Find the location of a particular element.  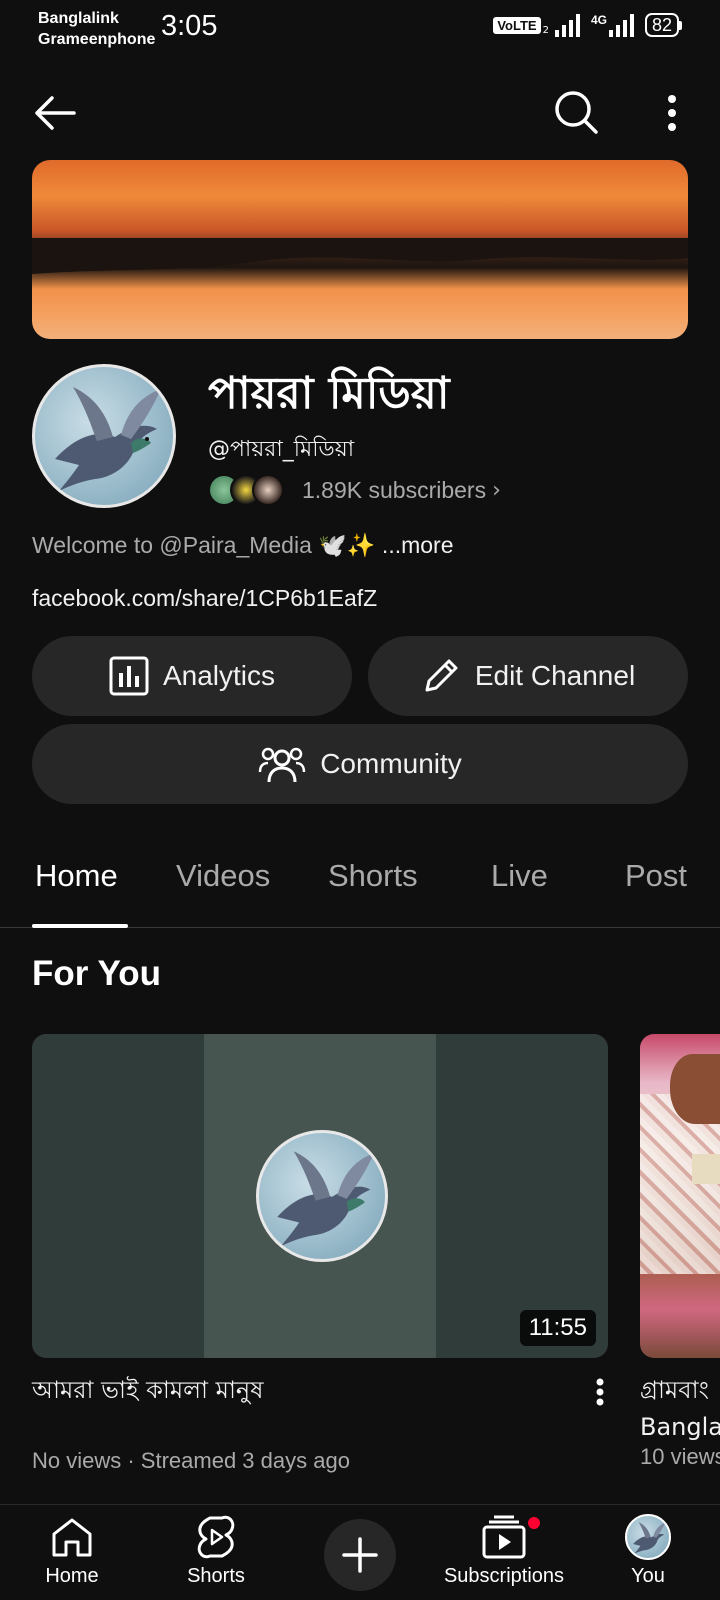

chevron-right-icon: › is located at coordinates (496, 490).